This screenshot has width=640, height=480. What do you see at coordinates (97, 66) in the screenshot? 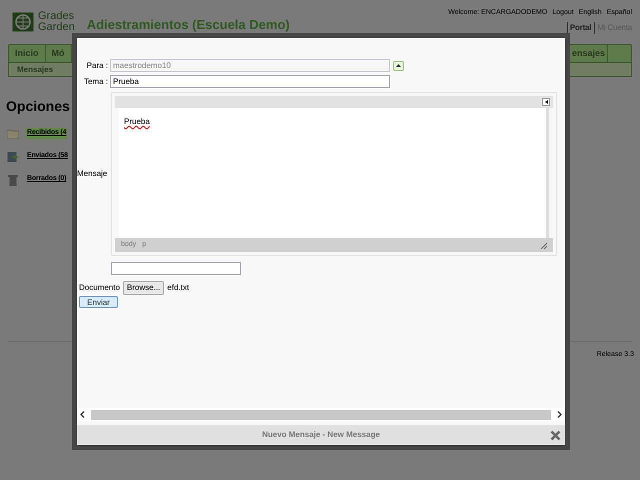
I see `field-label: Para :` at bounding box center [97, 66].